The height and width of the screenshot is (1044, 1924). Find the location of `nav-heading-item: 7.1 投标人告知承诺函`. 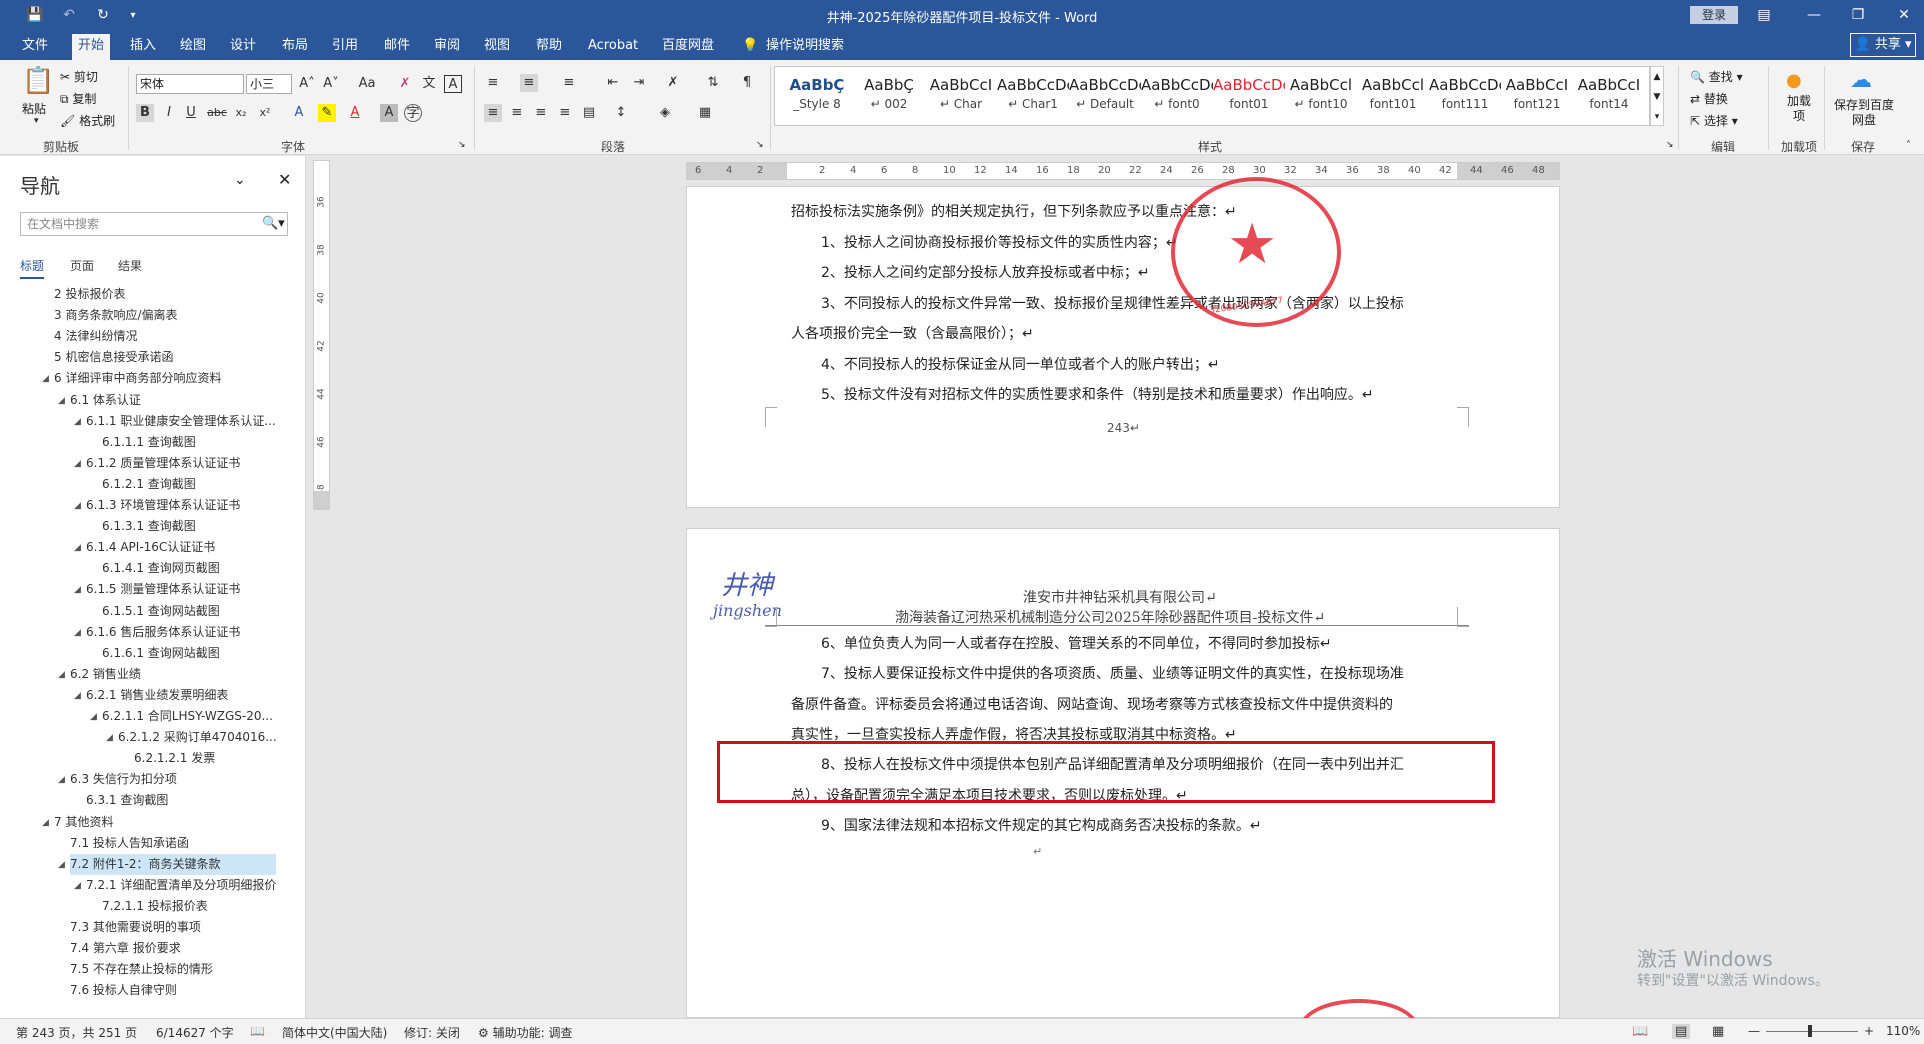

nav-heading-item: 7.1 投标人告知承诺函 is located at coordinates (129, 843).